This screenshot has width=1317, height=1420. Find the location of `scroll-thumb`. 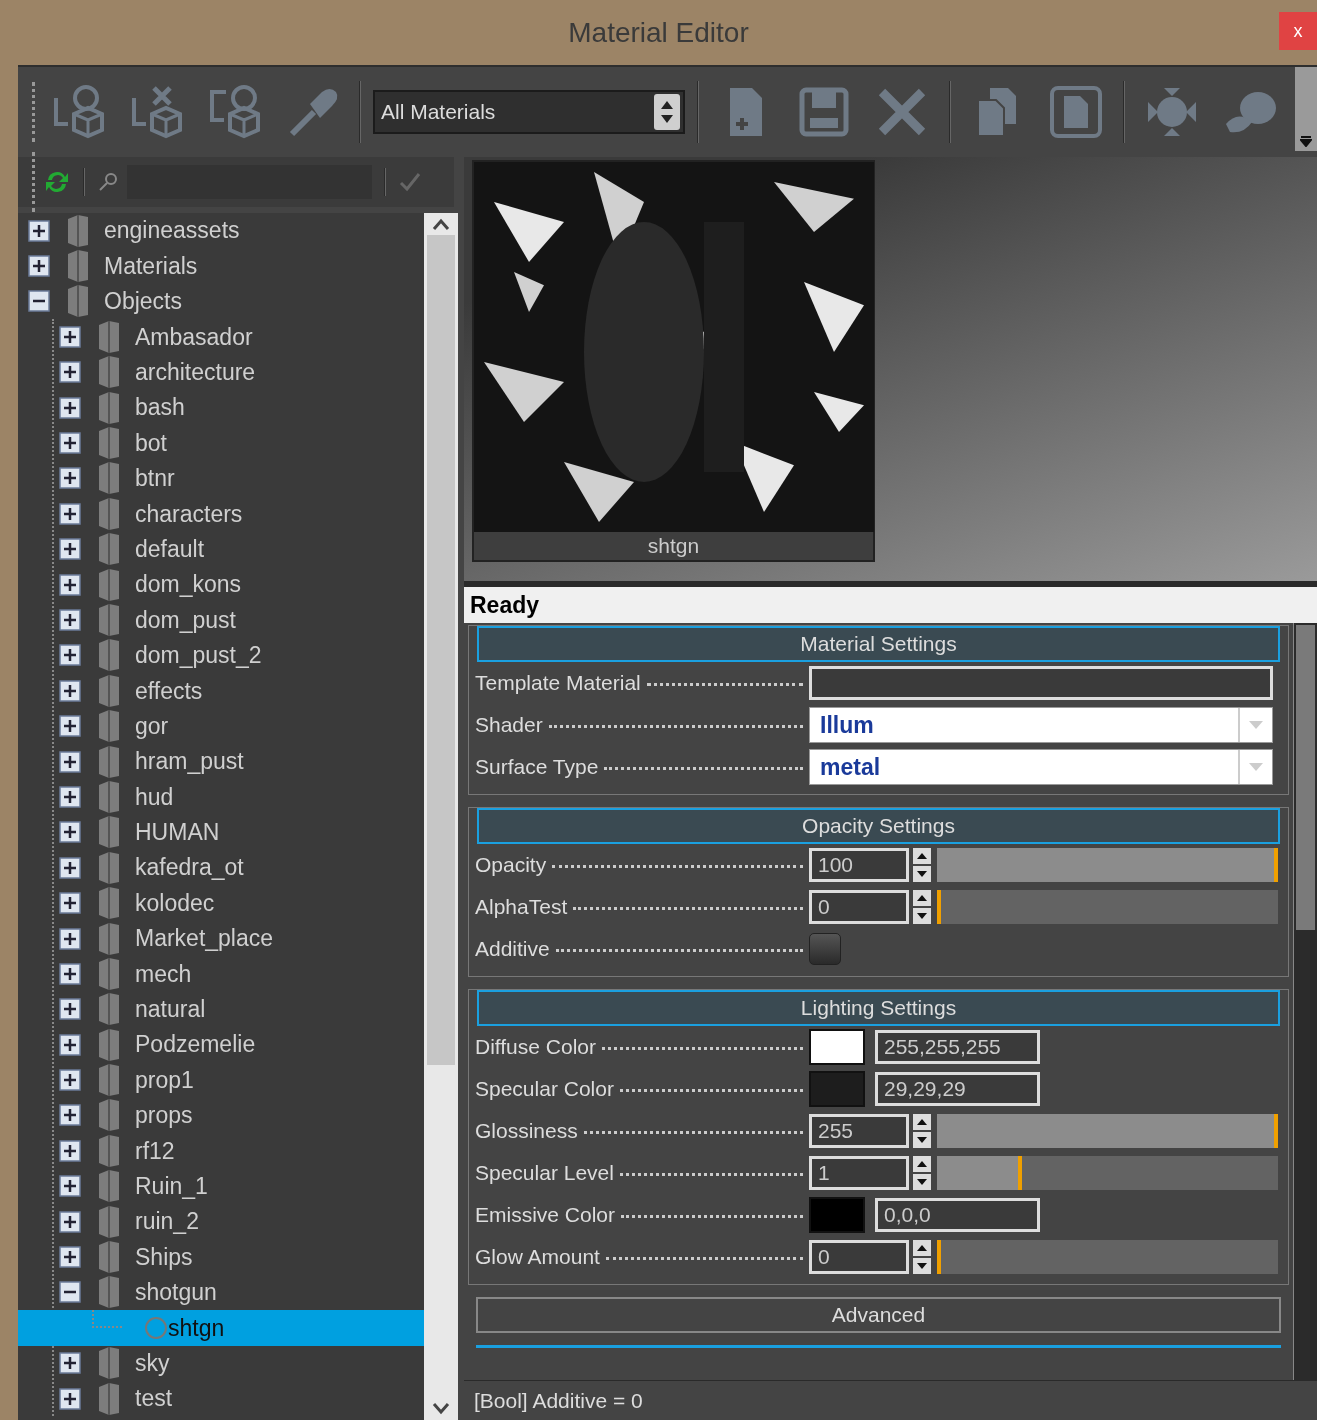

scroll-thumb is located at coordinates (441, 650).